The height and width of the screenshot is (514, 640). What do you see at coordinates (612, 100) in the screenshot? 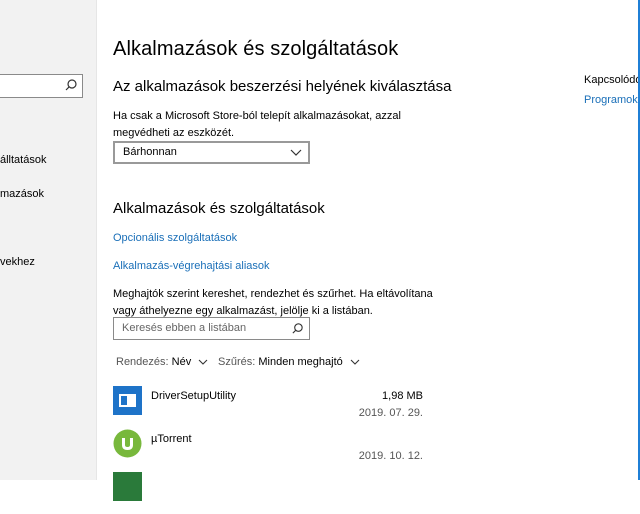
I see `programs-features-link: Programok é` at bounding box center [612, 100].